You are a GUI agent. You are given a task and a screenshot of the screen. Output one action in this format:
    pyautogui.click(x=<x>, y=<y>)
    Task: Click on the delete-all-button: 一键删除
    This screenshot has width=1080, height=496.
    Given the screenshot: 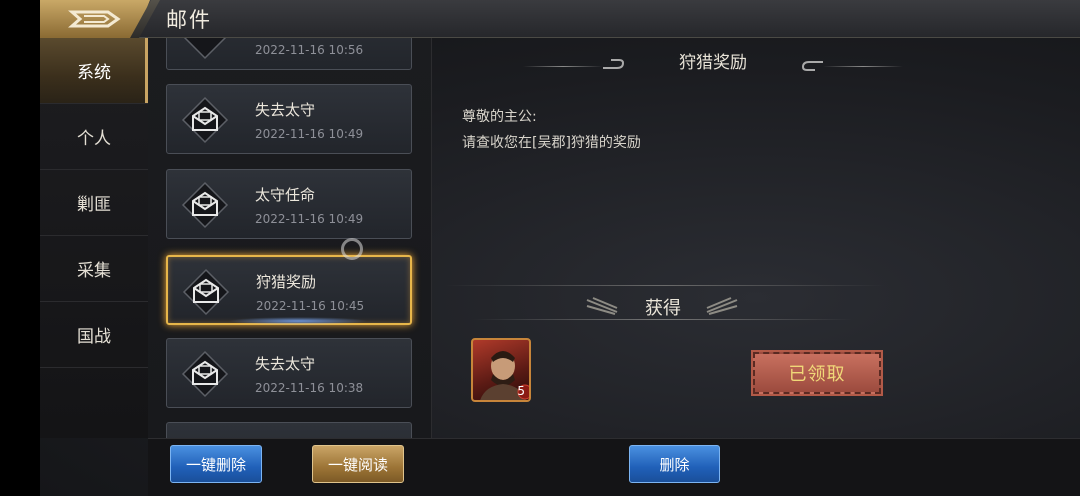 What is the action you would take?
    pyautogui.click(x=216, y=464)
    